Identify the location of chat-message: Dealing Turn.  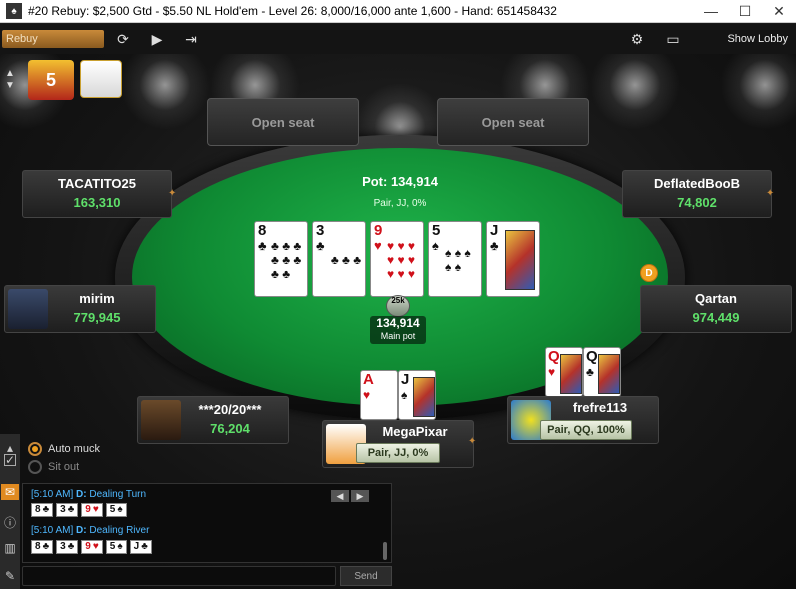
(118, 494).